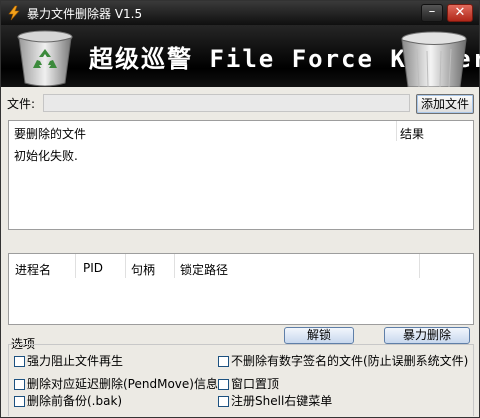  I want to click on option-backup-before-delete: 删除前备份(.bak), so click(68, 400).